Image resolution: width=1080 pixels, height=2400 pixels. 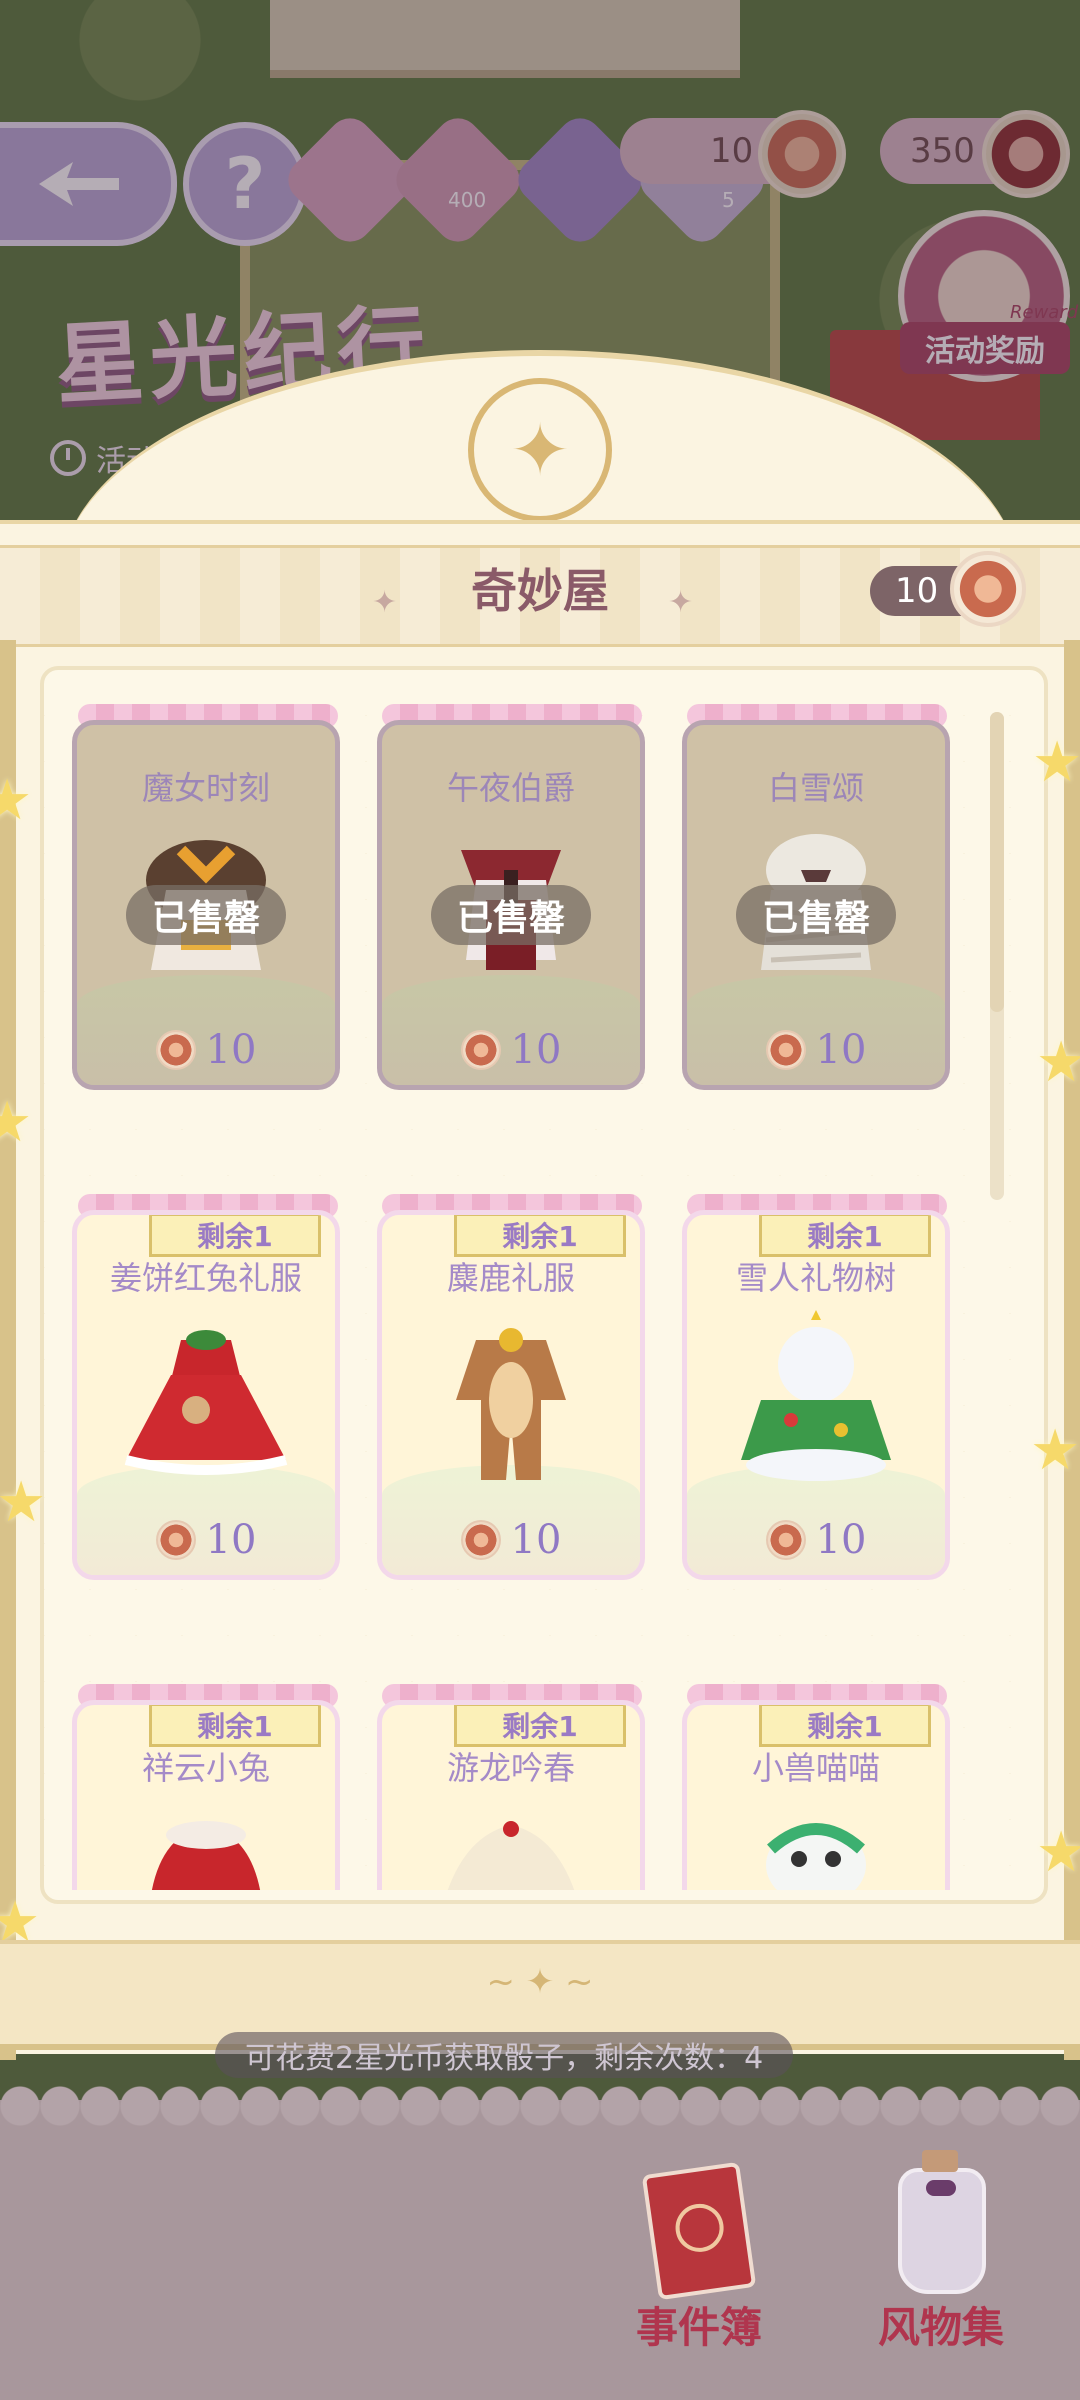 I want to click on gingerbread-dress-icon, so click(x=206, y=1402).